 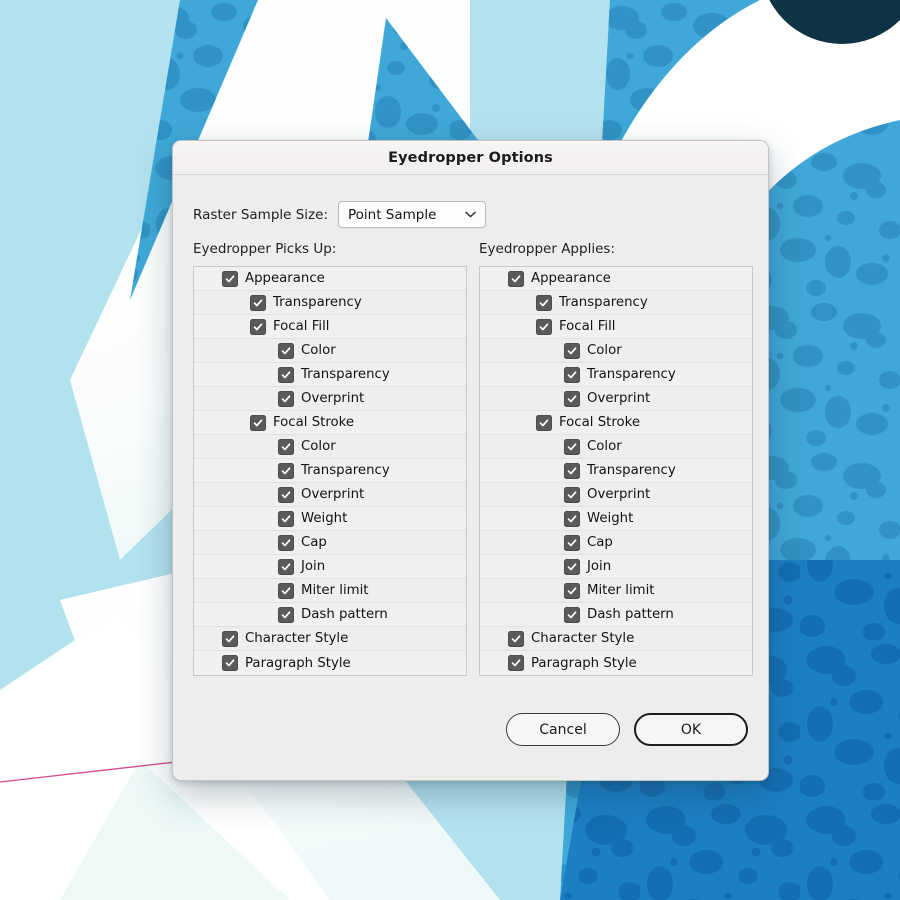 What do you see at coordinates (627, 729) in the screenshot?
I see `dialog-button-row: Cancel OK` at bounding box center [627, 729].